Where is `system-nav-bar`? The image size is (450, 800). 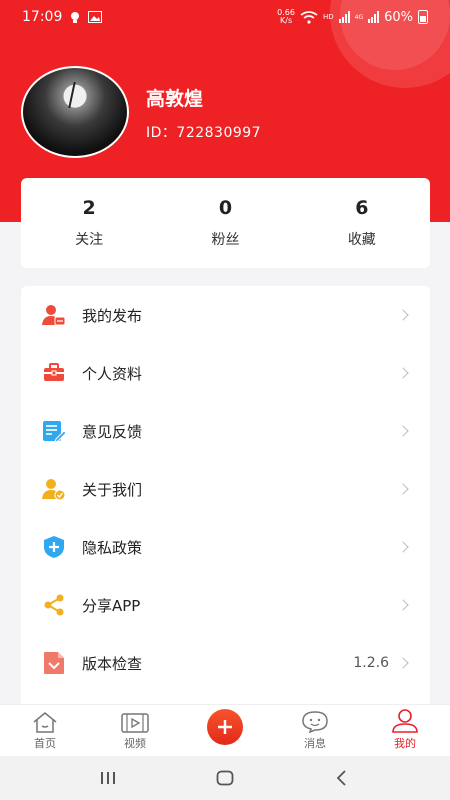 system-nav-bar is located at coordinates (225, 778).